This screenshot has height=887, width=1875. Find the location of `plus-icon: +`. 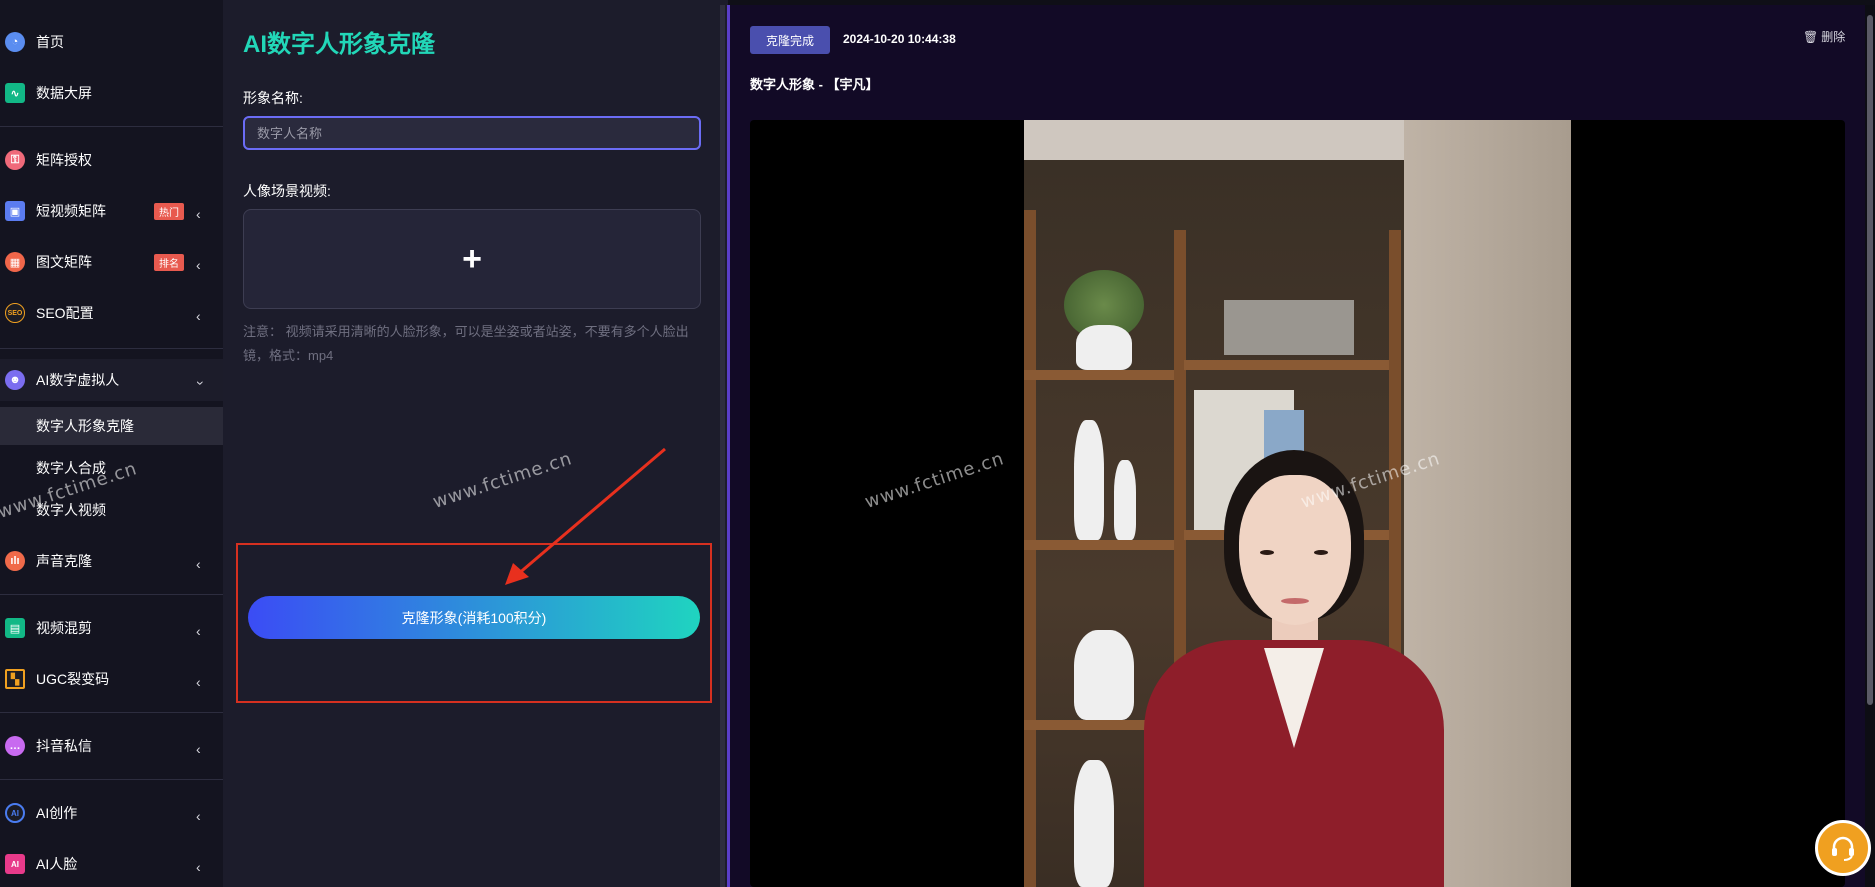

plus-icon: + is located at coordinates (472, 258).